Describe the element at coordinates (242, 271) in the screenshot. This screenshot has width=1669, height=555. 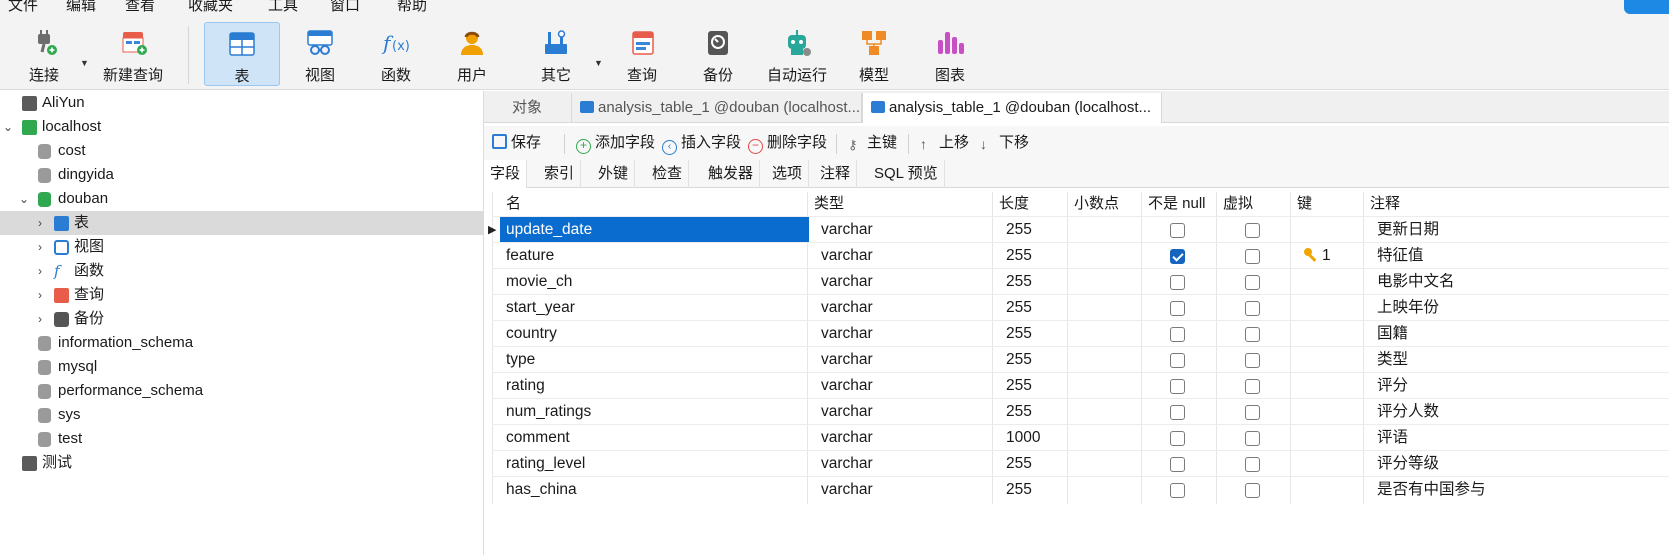
I see `tree-item-functions: › f 函数` at that location.